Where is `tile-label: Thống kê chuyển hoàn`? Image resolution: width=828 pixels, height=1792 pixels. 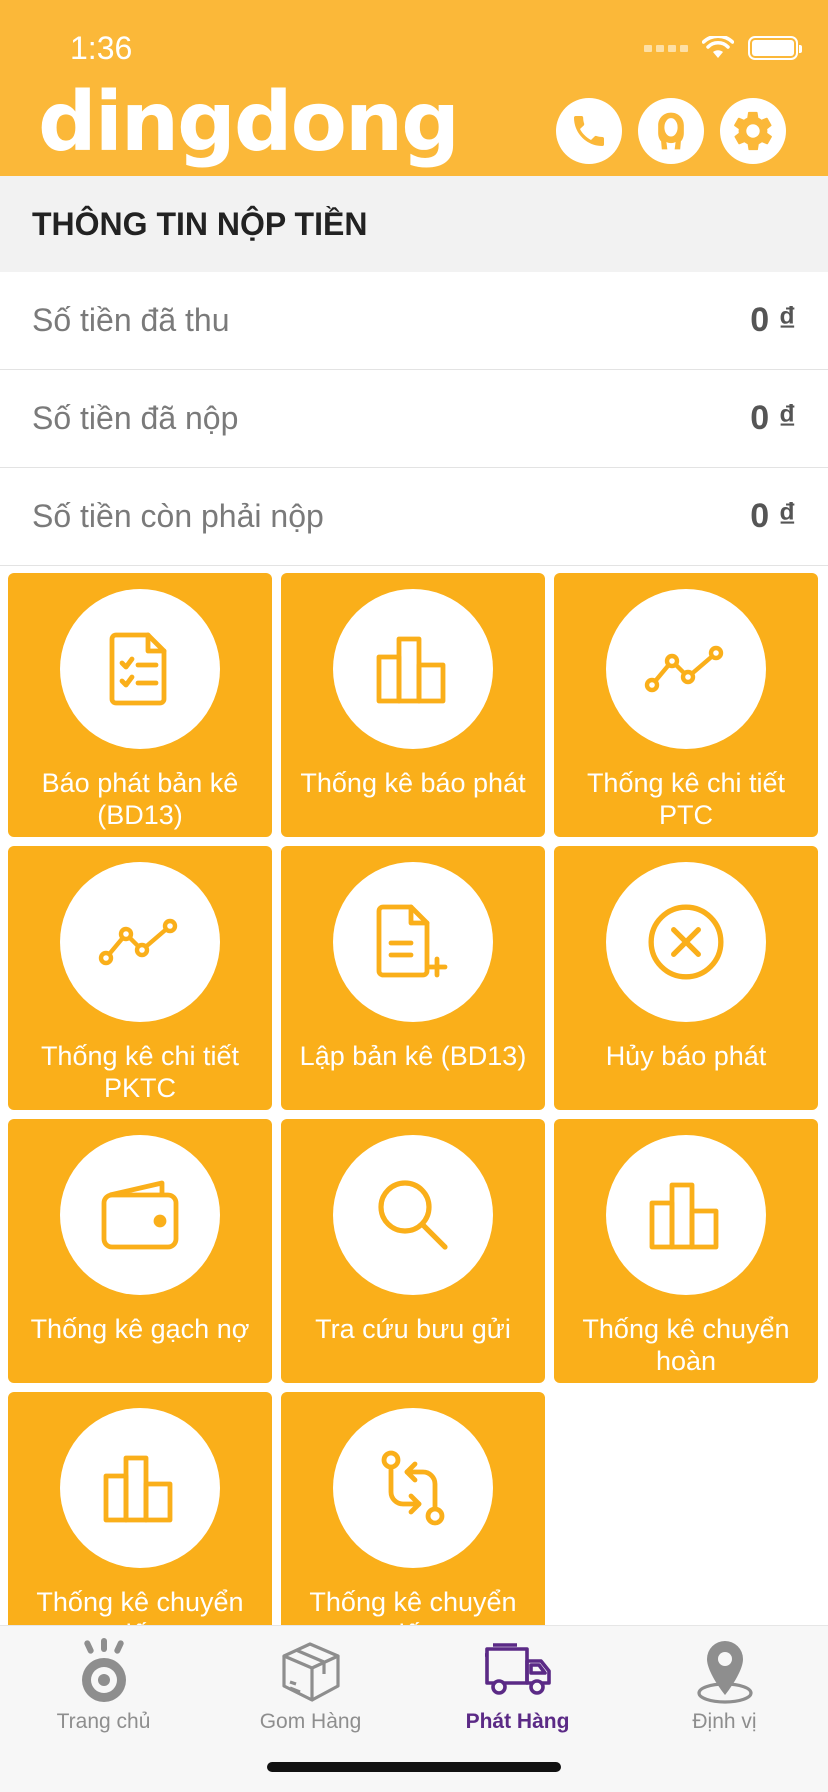 tile-label: Thống kê chuyển hoàn is located at coordinates (686, 1345).